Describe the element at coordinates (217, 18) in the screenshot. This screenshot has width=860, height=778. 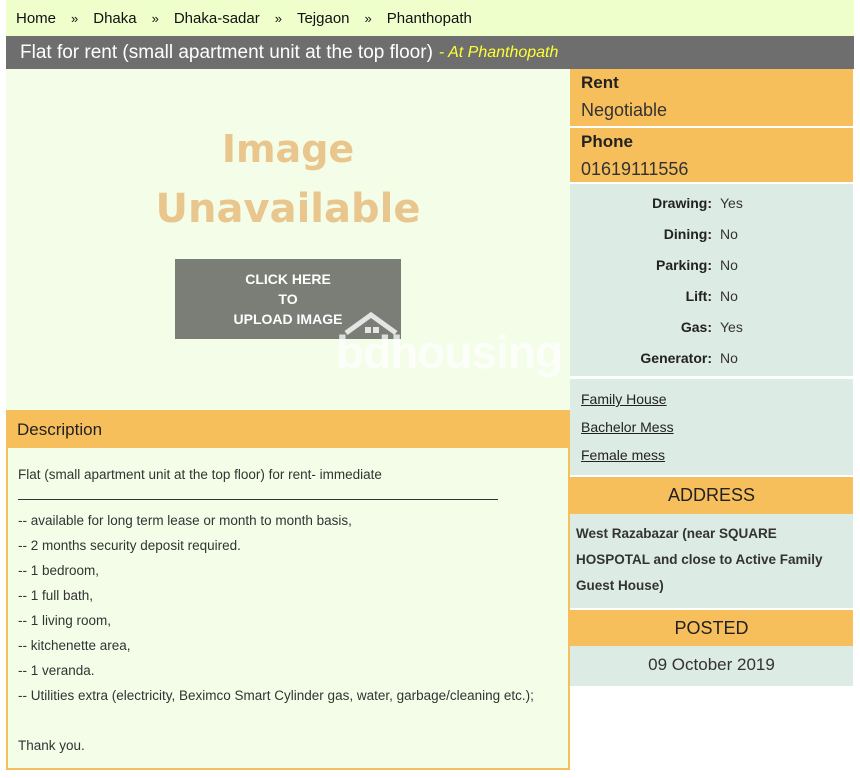
I see `breadcrumb-dhaka-sadar: Dhaka-sadar` at that location.